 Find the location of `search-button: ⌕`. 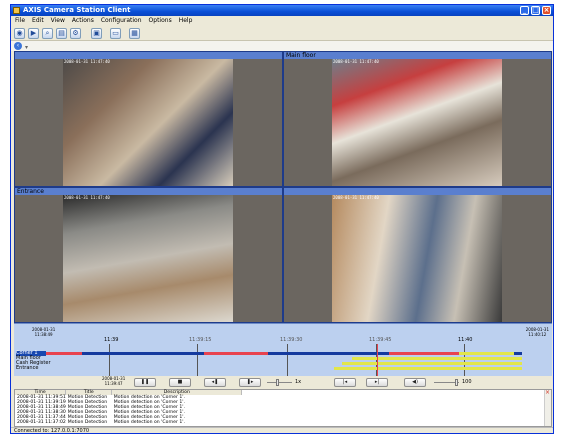

search-button: ⌕ is located at coordinates (47, 33).